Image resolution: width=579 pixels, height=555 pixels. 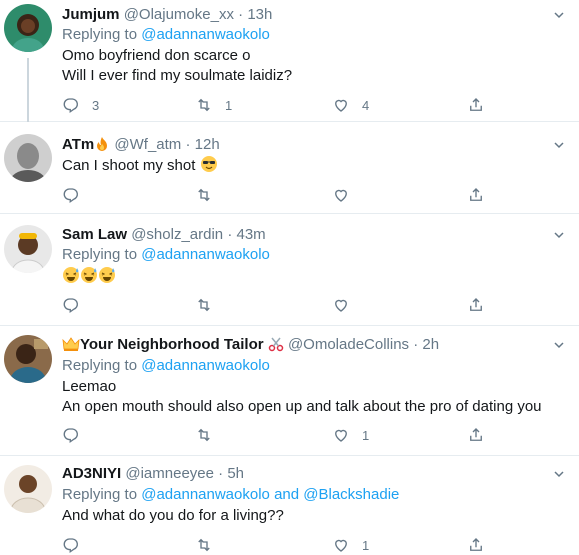 What do you see at coordinates (213, 105) in the screenshot?
I see `retweet-button: 1` at bounding box center [213, 105].